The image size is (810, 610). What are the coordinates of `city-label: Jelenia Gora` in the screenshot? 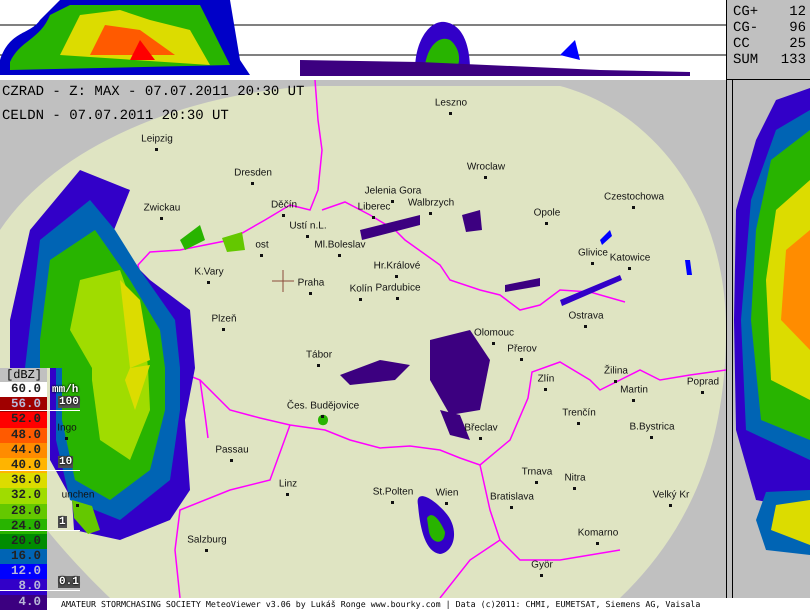 It's located at (393, 191).